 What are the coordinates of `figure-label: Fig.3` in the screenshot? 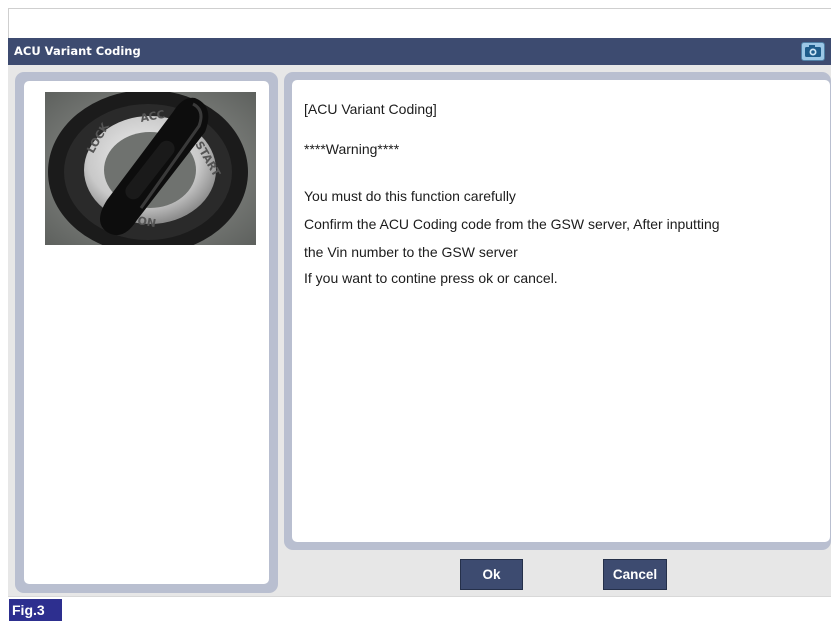 It's located at (35, 610).